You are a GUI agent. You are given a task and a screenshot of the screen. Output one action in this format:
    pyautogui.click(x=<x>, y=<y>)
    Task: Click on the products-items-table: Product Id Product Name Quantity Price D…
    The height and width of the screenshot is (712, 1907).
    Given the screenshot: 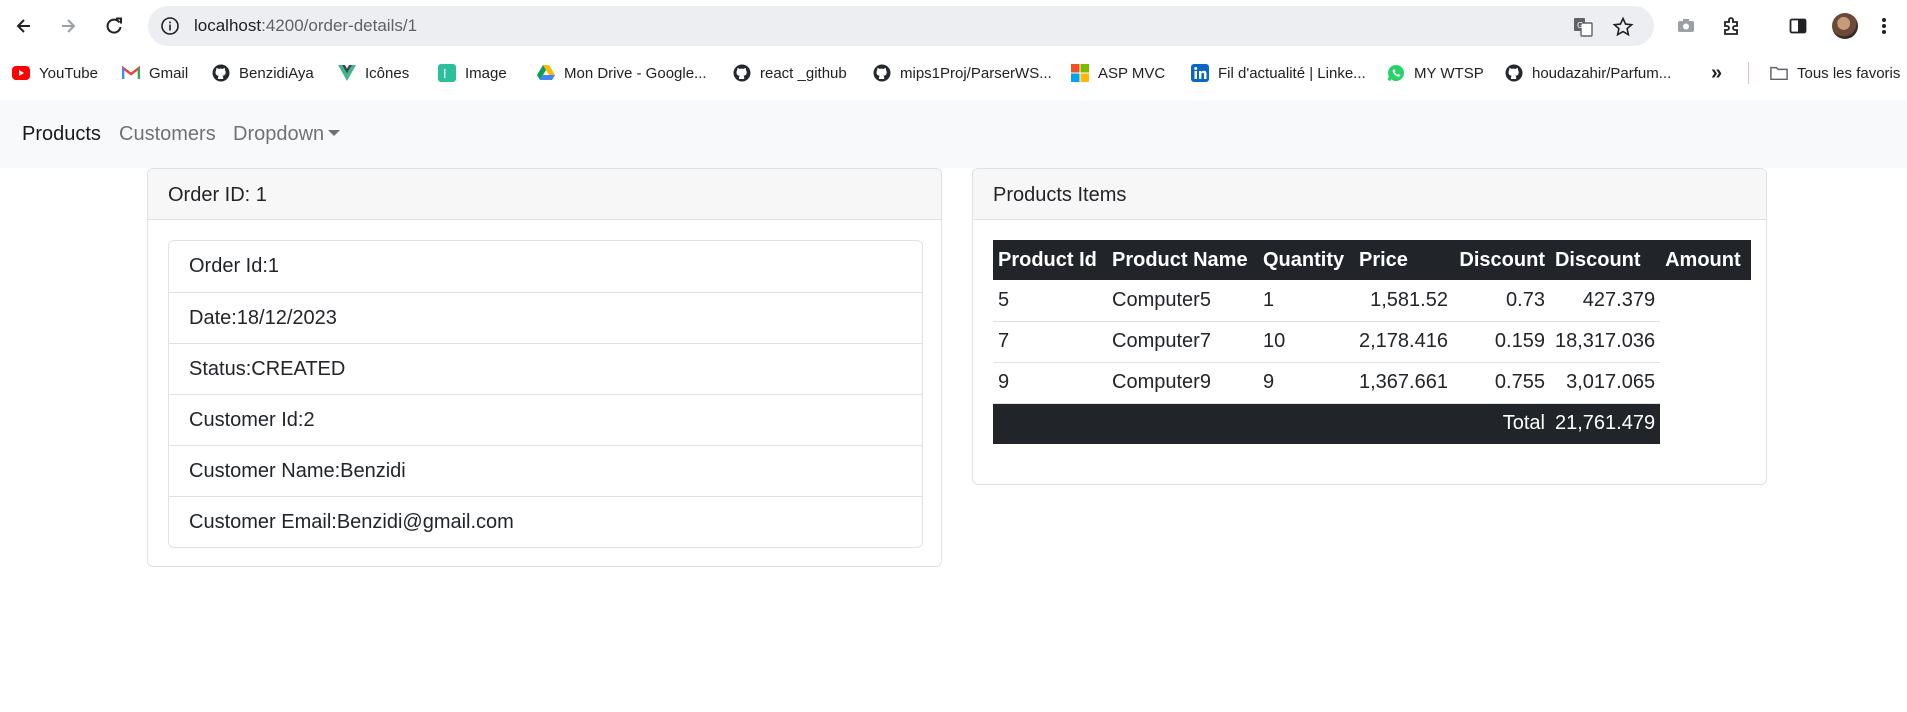 What is the action you would take?
    pyautogui.click(x=1372, y=342)
    